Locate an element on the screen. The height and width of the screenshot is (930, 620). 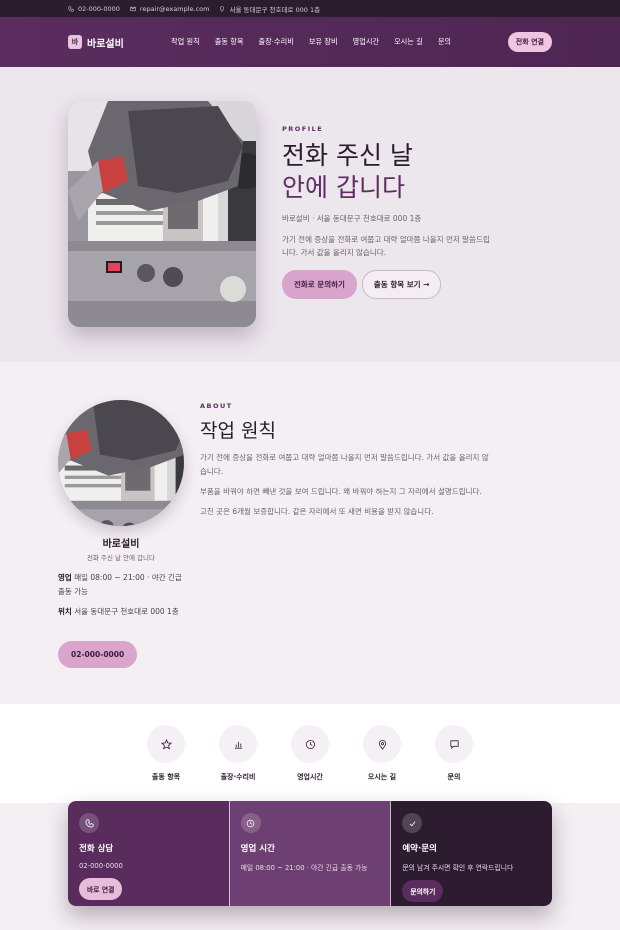
topbar-email: repair@example.com is located at coordinates (170, 8).